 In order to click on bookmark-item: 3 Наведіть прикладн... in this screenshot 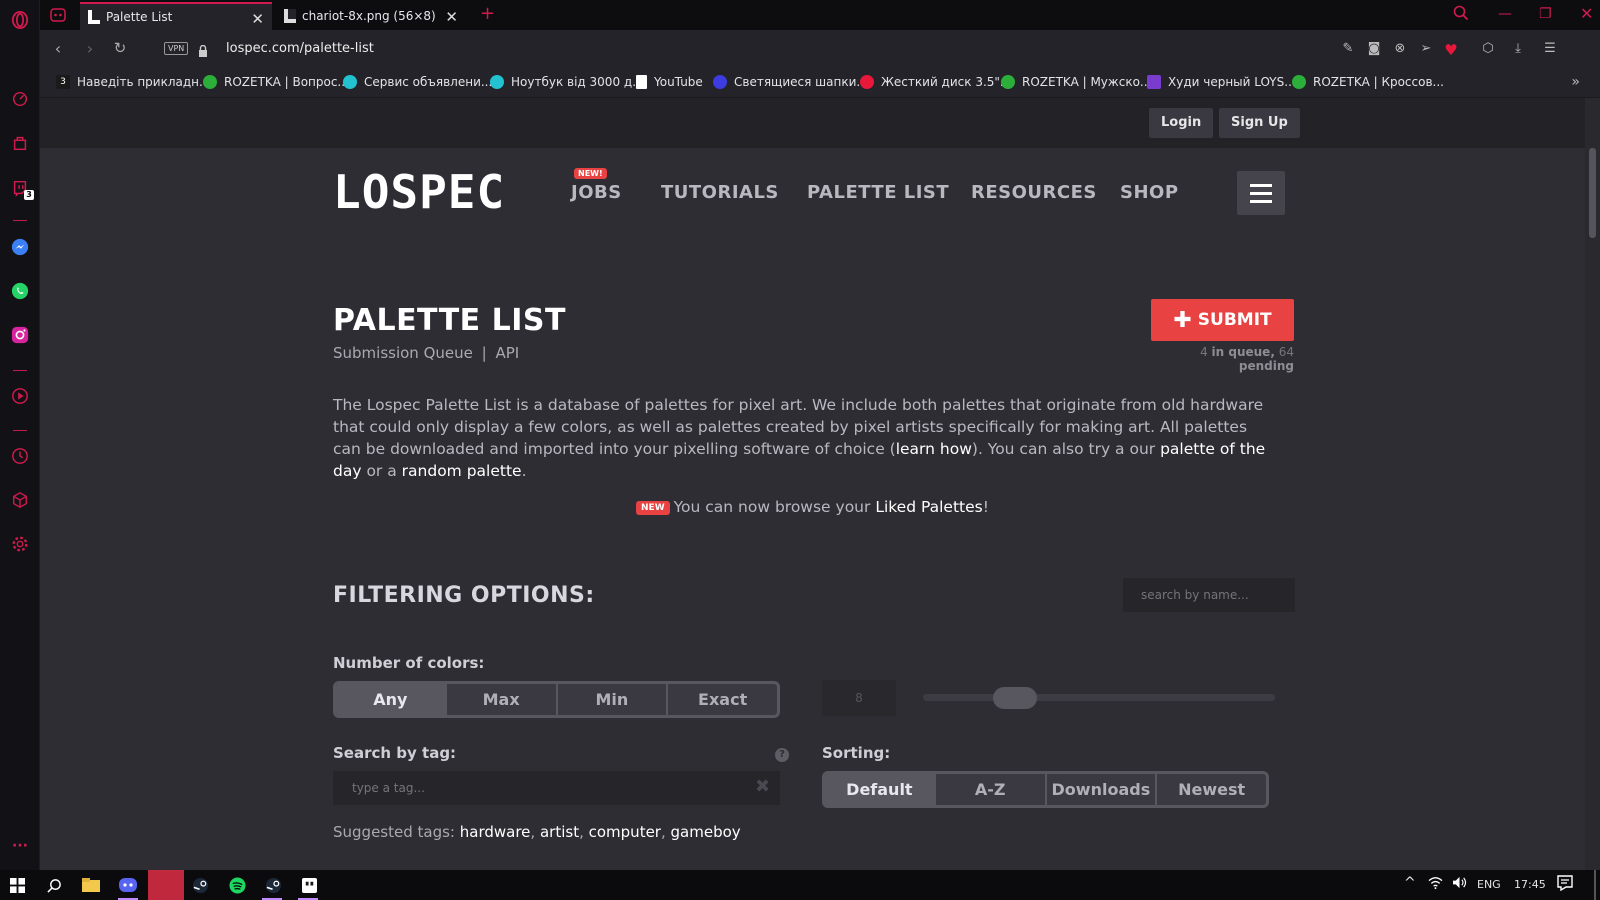, I will do `click(133, 82)`.